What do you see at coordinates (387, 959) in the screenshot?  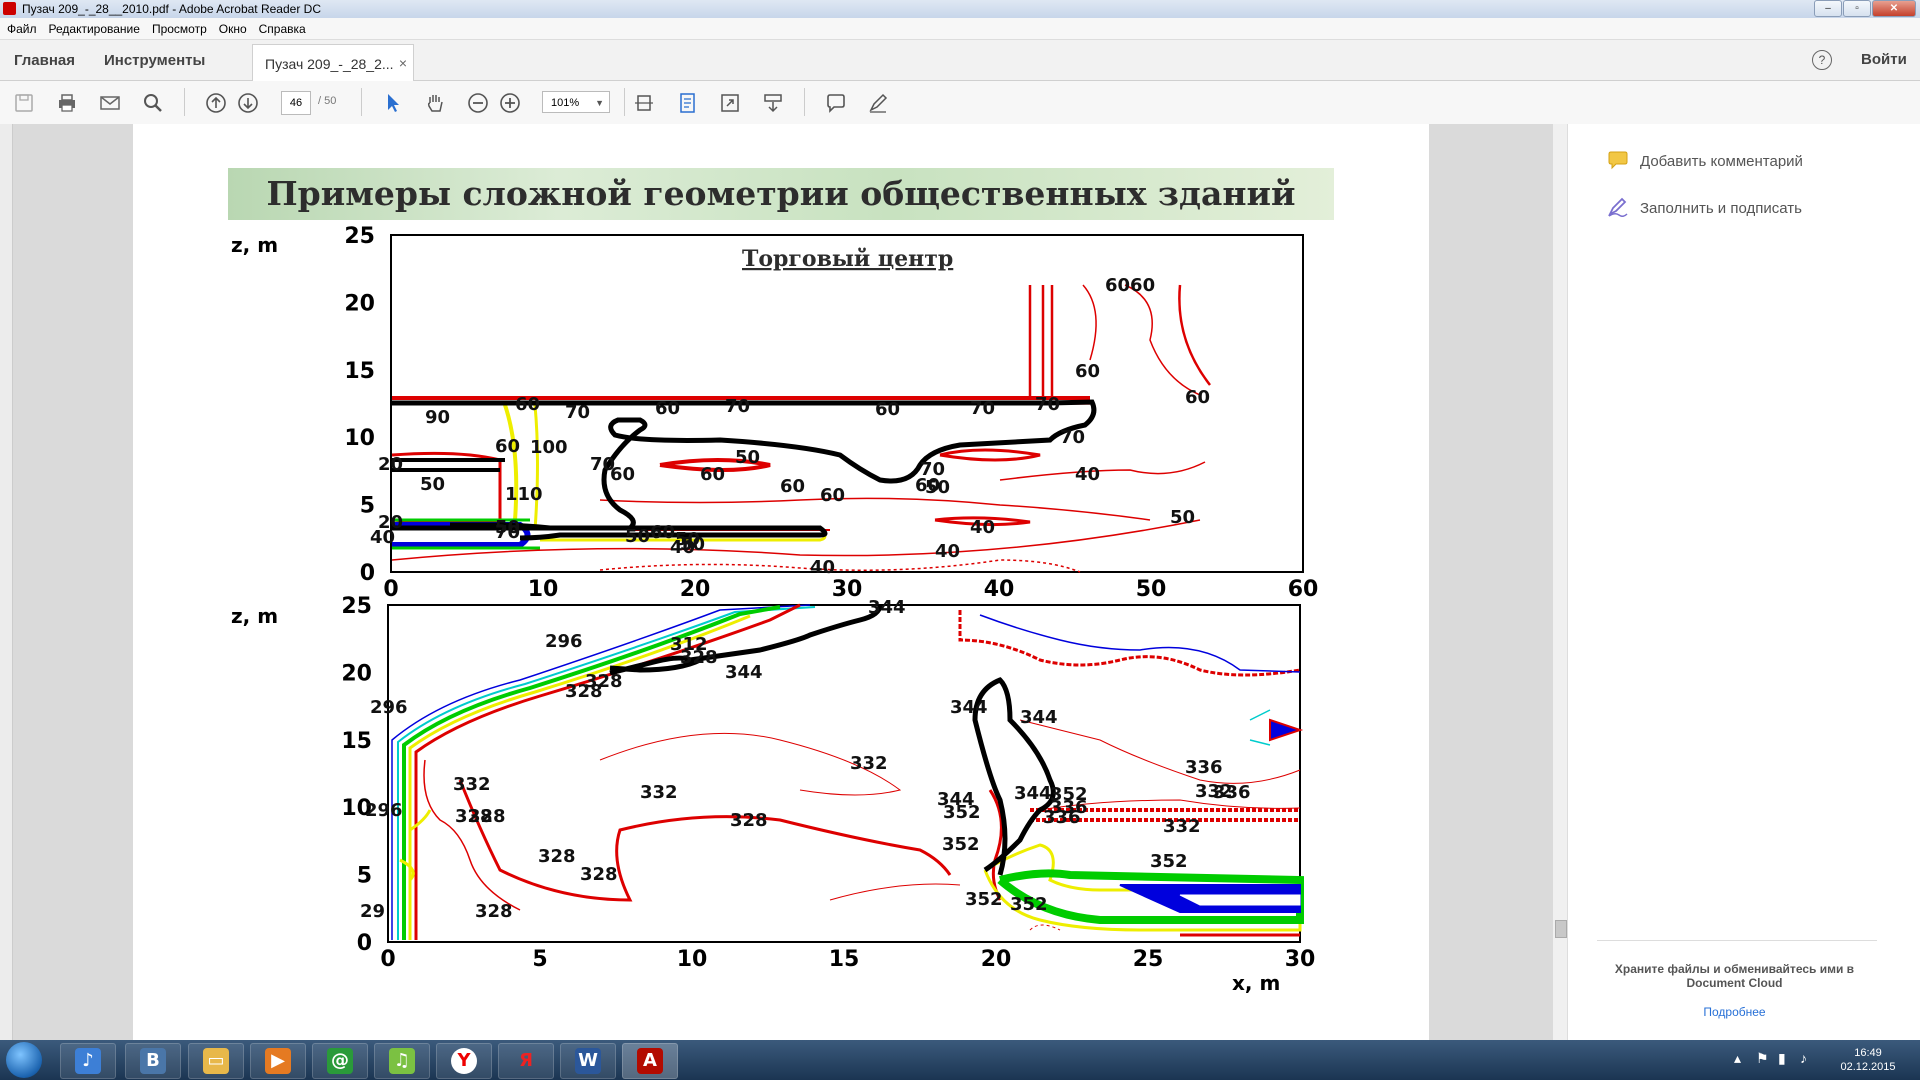 I see `chart2-x-tick-label: 0` at bounding box center [387, 959].